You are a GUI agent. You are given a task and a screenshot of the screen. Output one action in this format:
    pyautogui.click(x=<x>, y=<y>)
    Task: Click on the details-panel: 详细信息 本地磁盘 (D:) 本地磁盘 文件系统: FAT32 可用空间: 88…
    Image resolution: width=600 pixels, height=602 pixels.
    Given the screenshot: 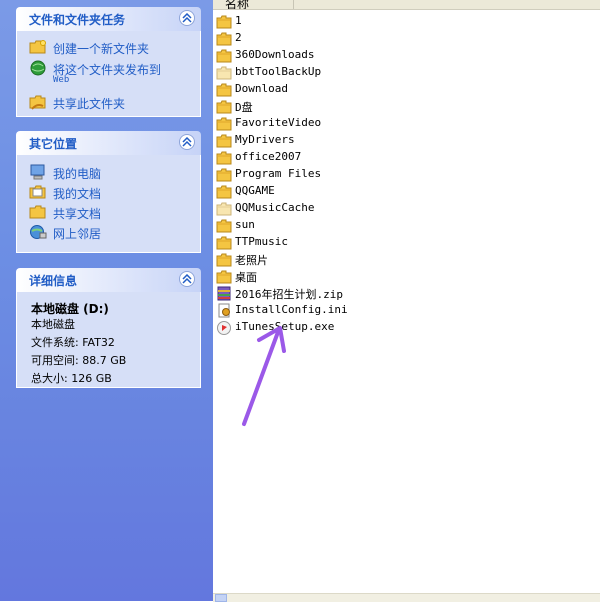 What is the action you would take?
    pyautogui.click(x=108, y=328)
    